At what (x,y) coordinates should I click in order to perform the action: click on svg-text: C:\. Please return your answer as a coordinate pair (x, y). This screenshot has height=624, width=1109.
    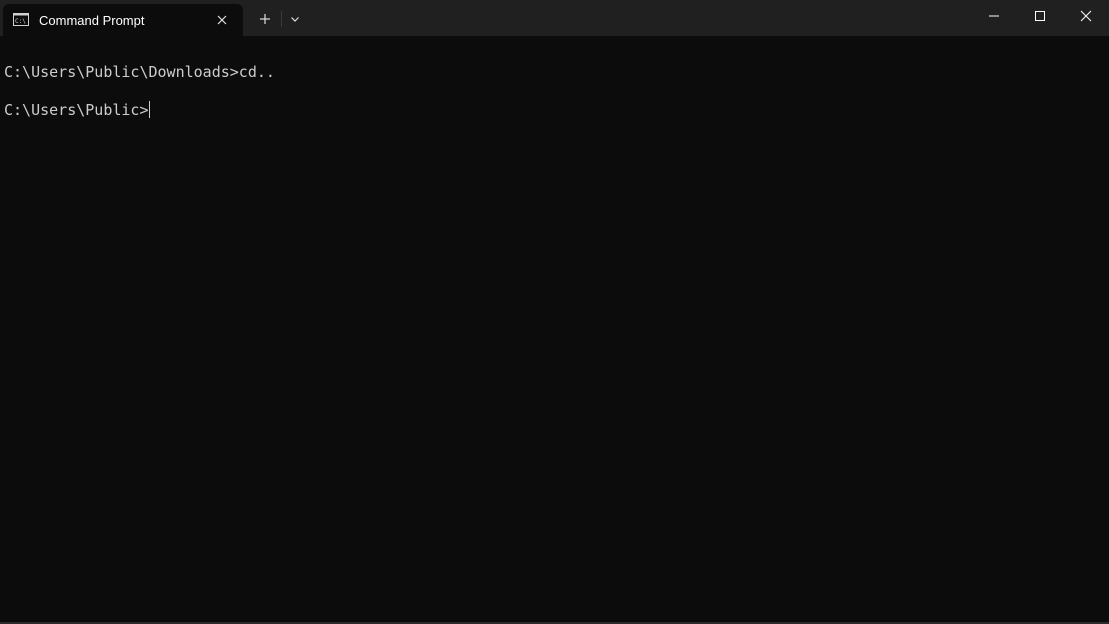
    Looking at the image, I should click on (20, 21).